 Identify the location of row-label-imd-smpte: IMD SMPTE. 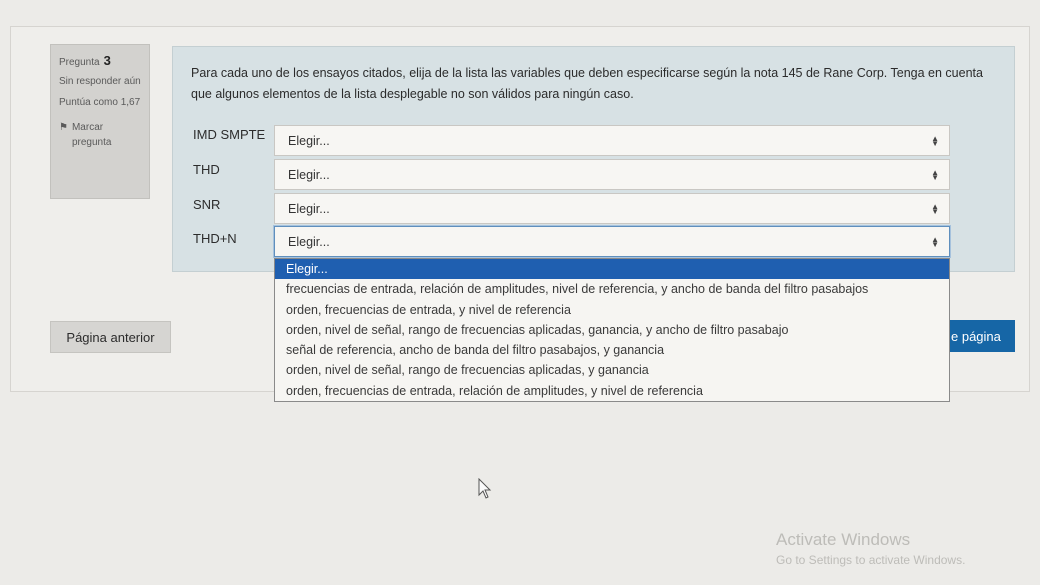
(229, 134).